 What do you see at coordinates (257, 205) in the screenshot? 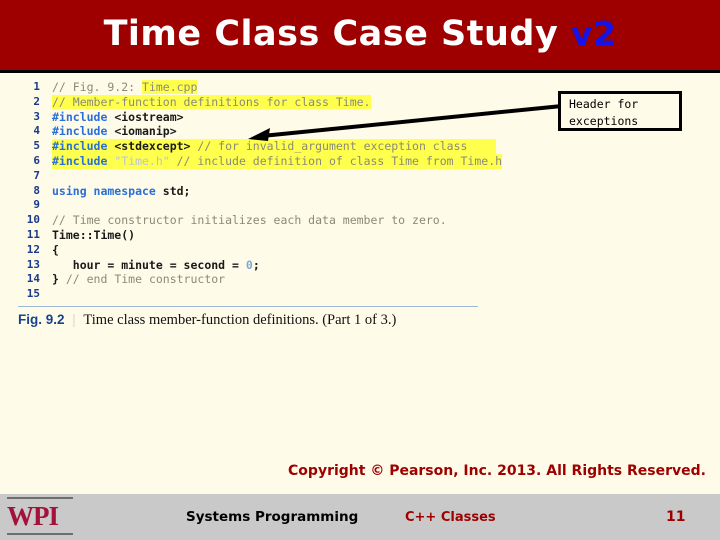
I see `code-line: 9` at bounding box center [257, 205].